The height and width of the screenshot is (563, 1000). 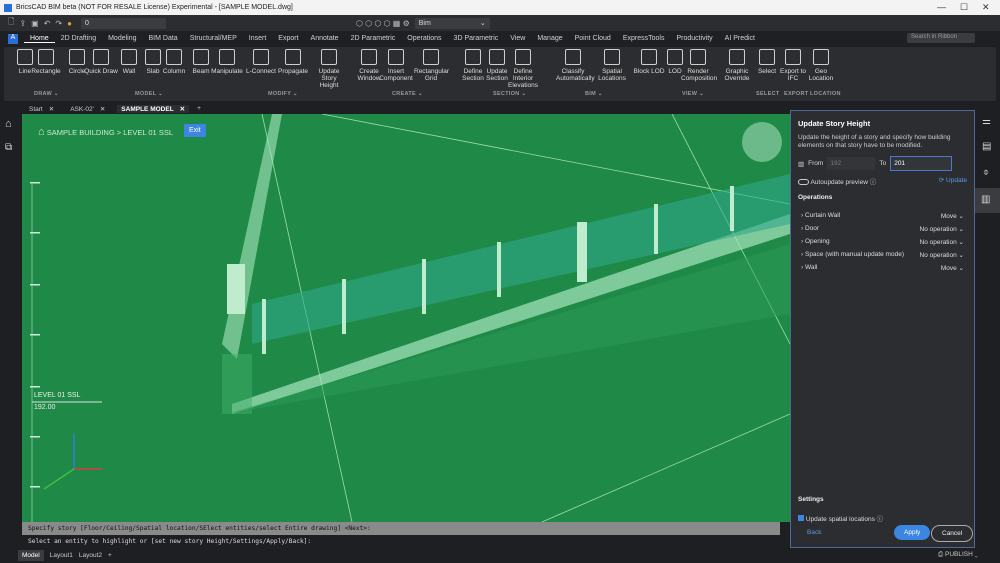 I want to click on close-button: ✕, so click(x=986, y=7).